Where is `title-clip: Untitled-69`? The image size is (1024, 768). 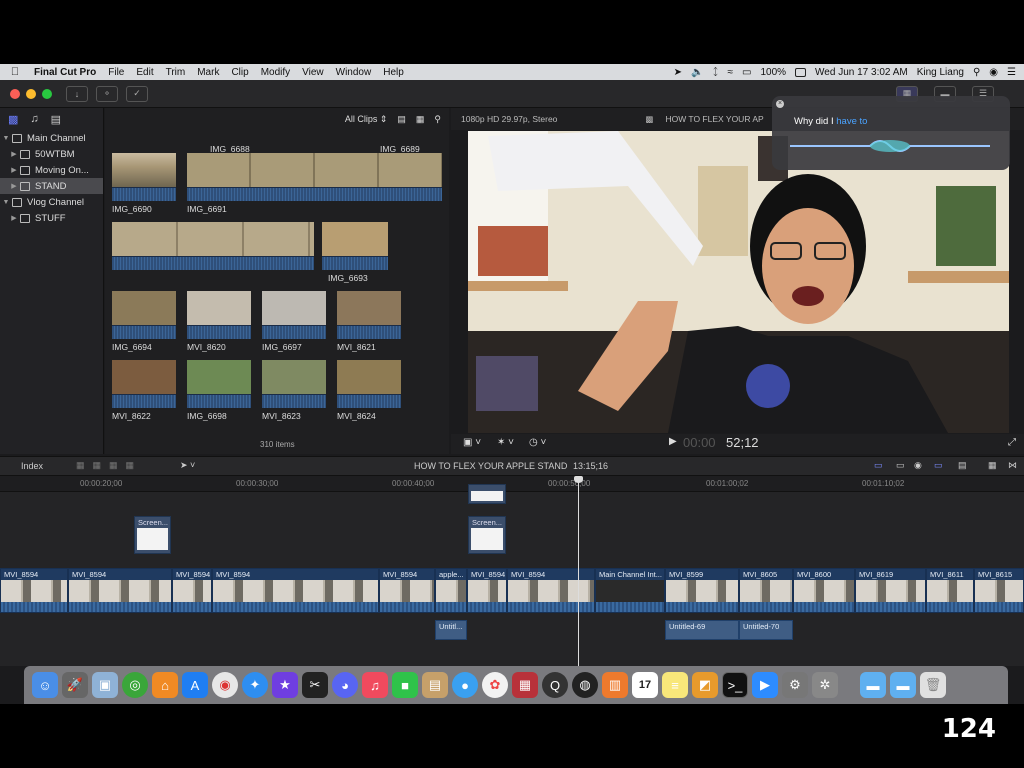 title-clip: Untitled-69 is located at coordinates (702, 630).